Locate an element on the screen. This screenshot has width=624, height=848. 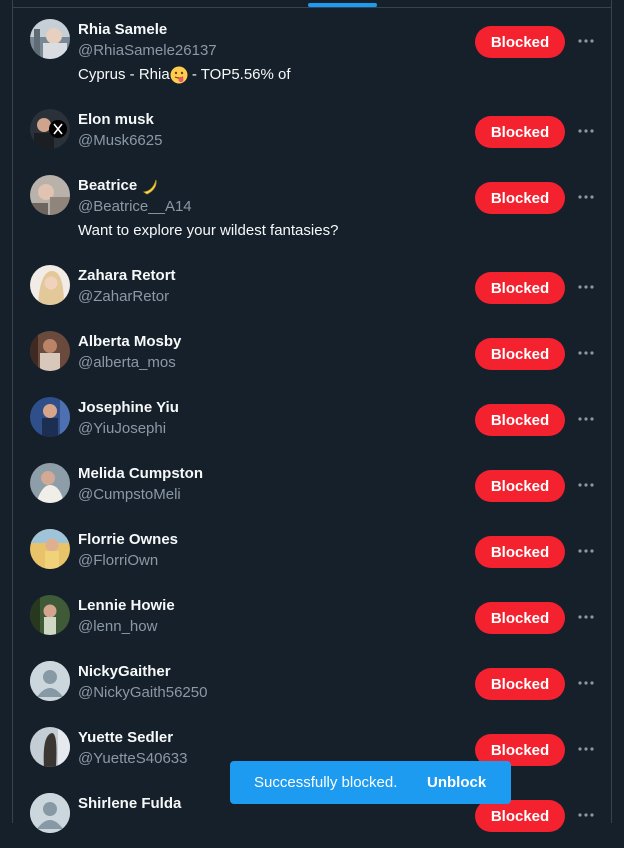
user-display-name: Lennie Howie is located at coordinates (126, 606).